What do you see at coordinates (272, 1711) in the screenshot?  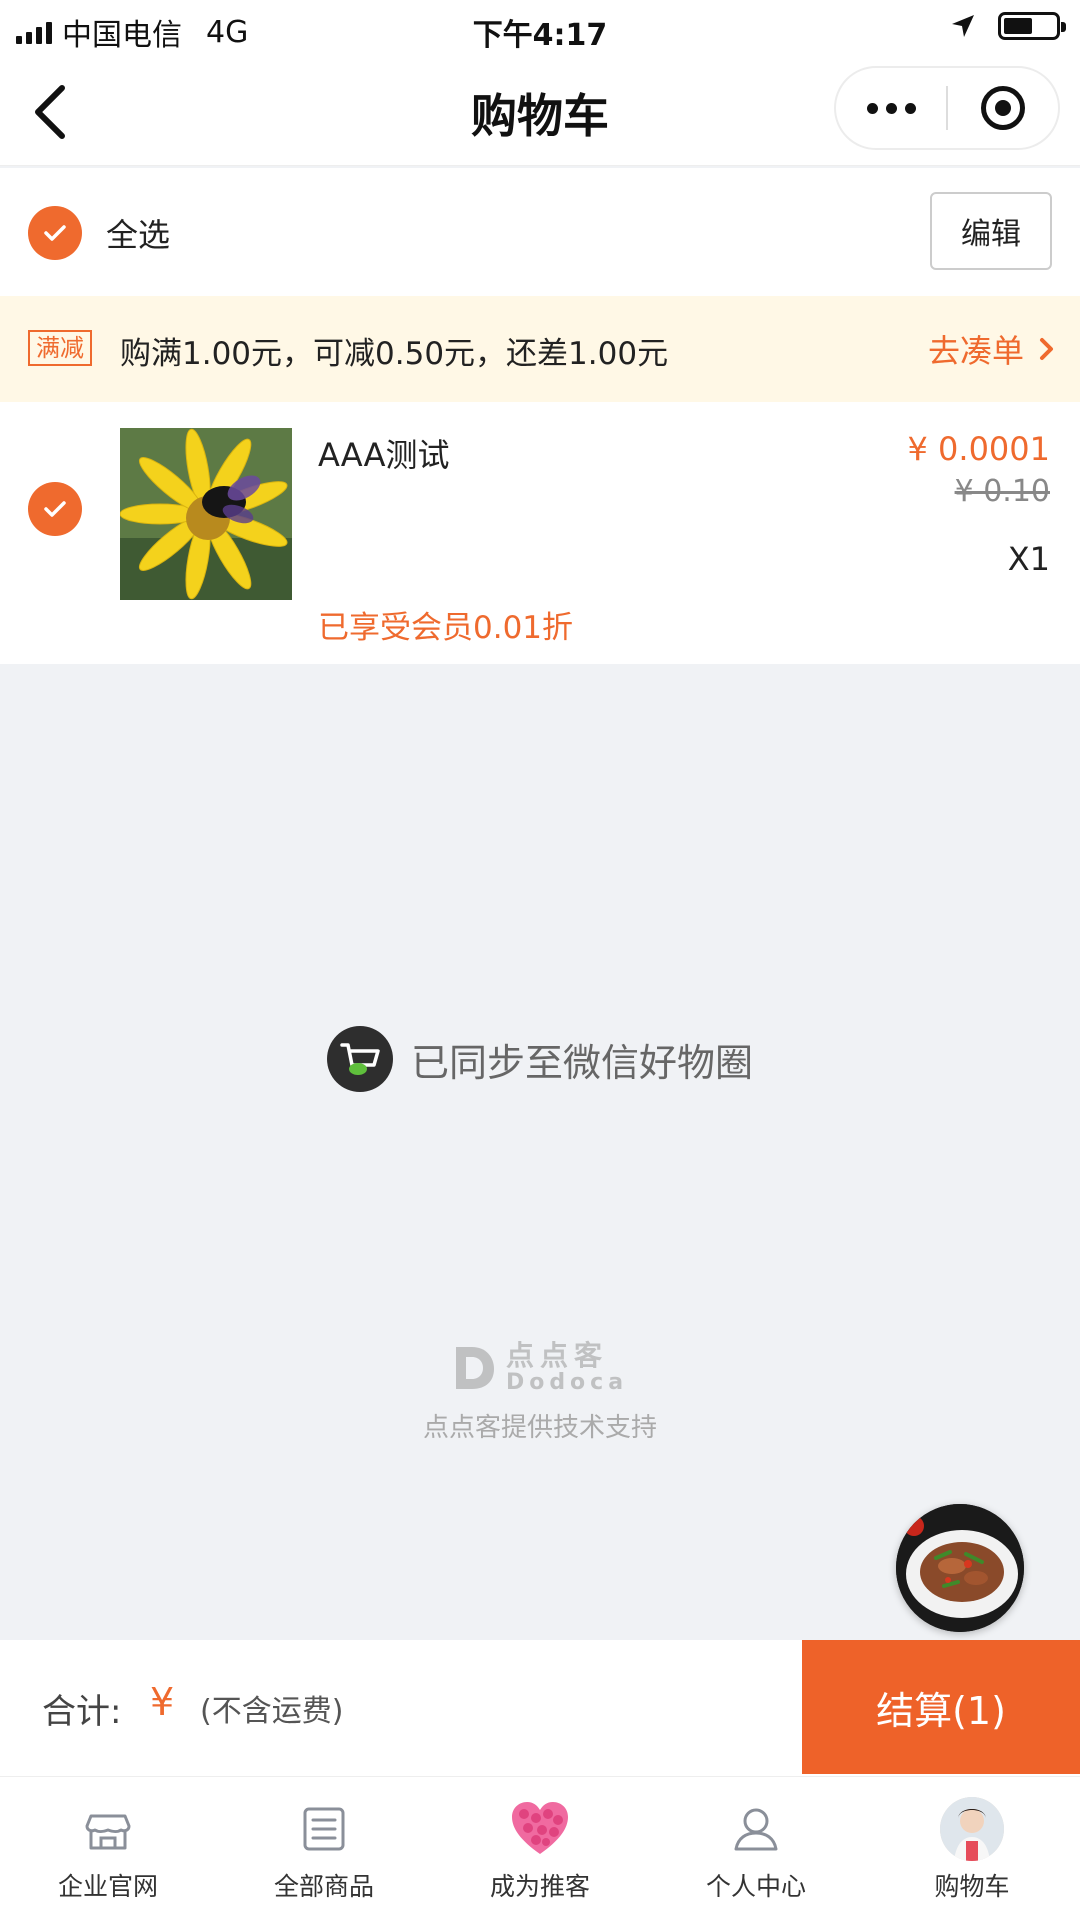 I see `shipping-note: (不含运费)` at bounding box center [272, 1711].